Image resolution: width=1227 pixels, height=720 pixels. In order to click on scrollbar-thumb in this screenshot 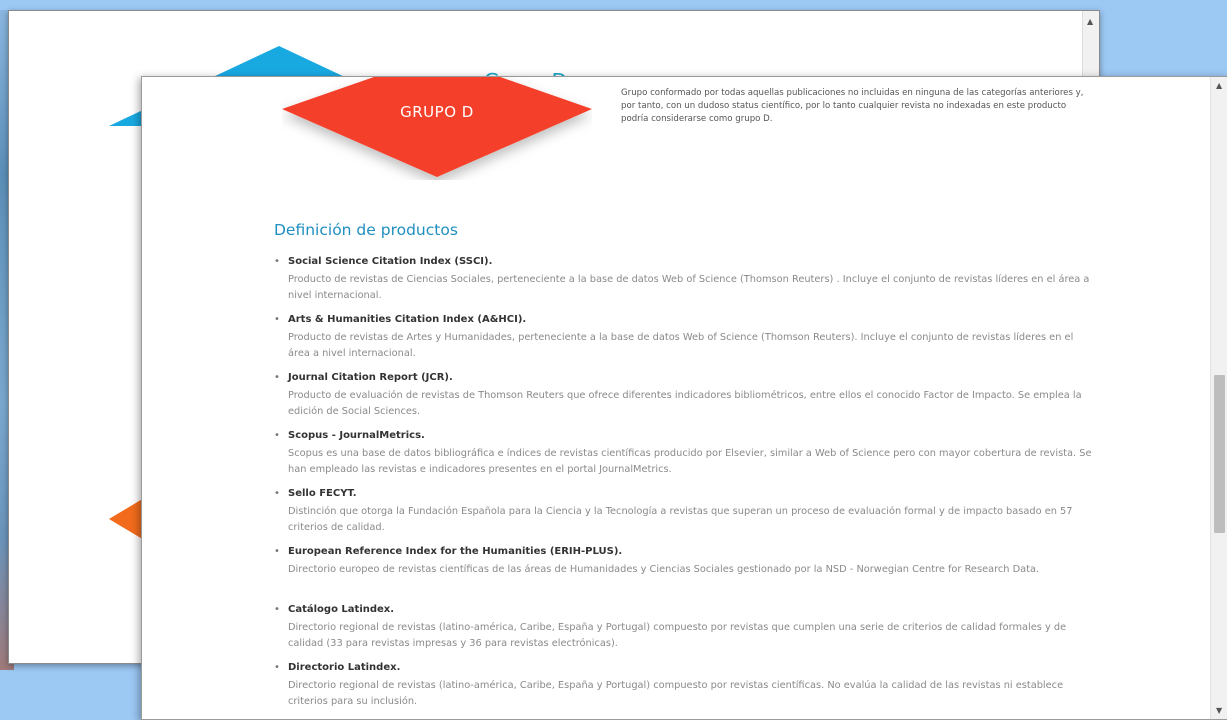, I will do `click(1219, 454)`.